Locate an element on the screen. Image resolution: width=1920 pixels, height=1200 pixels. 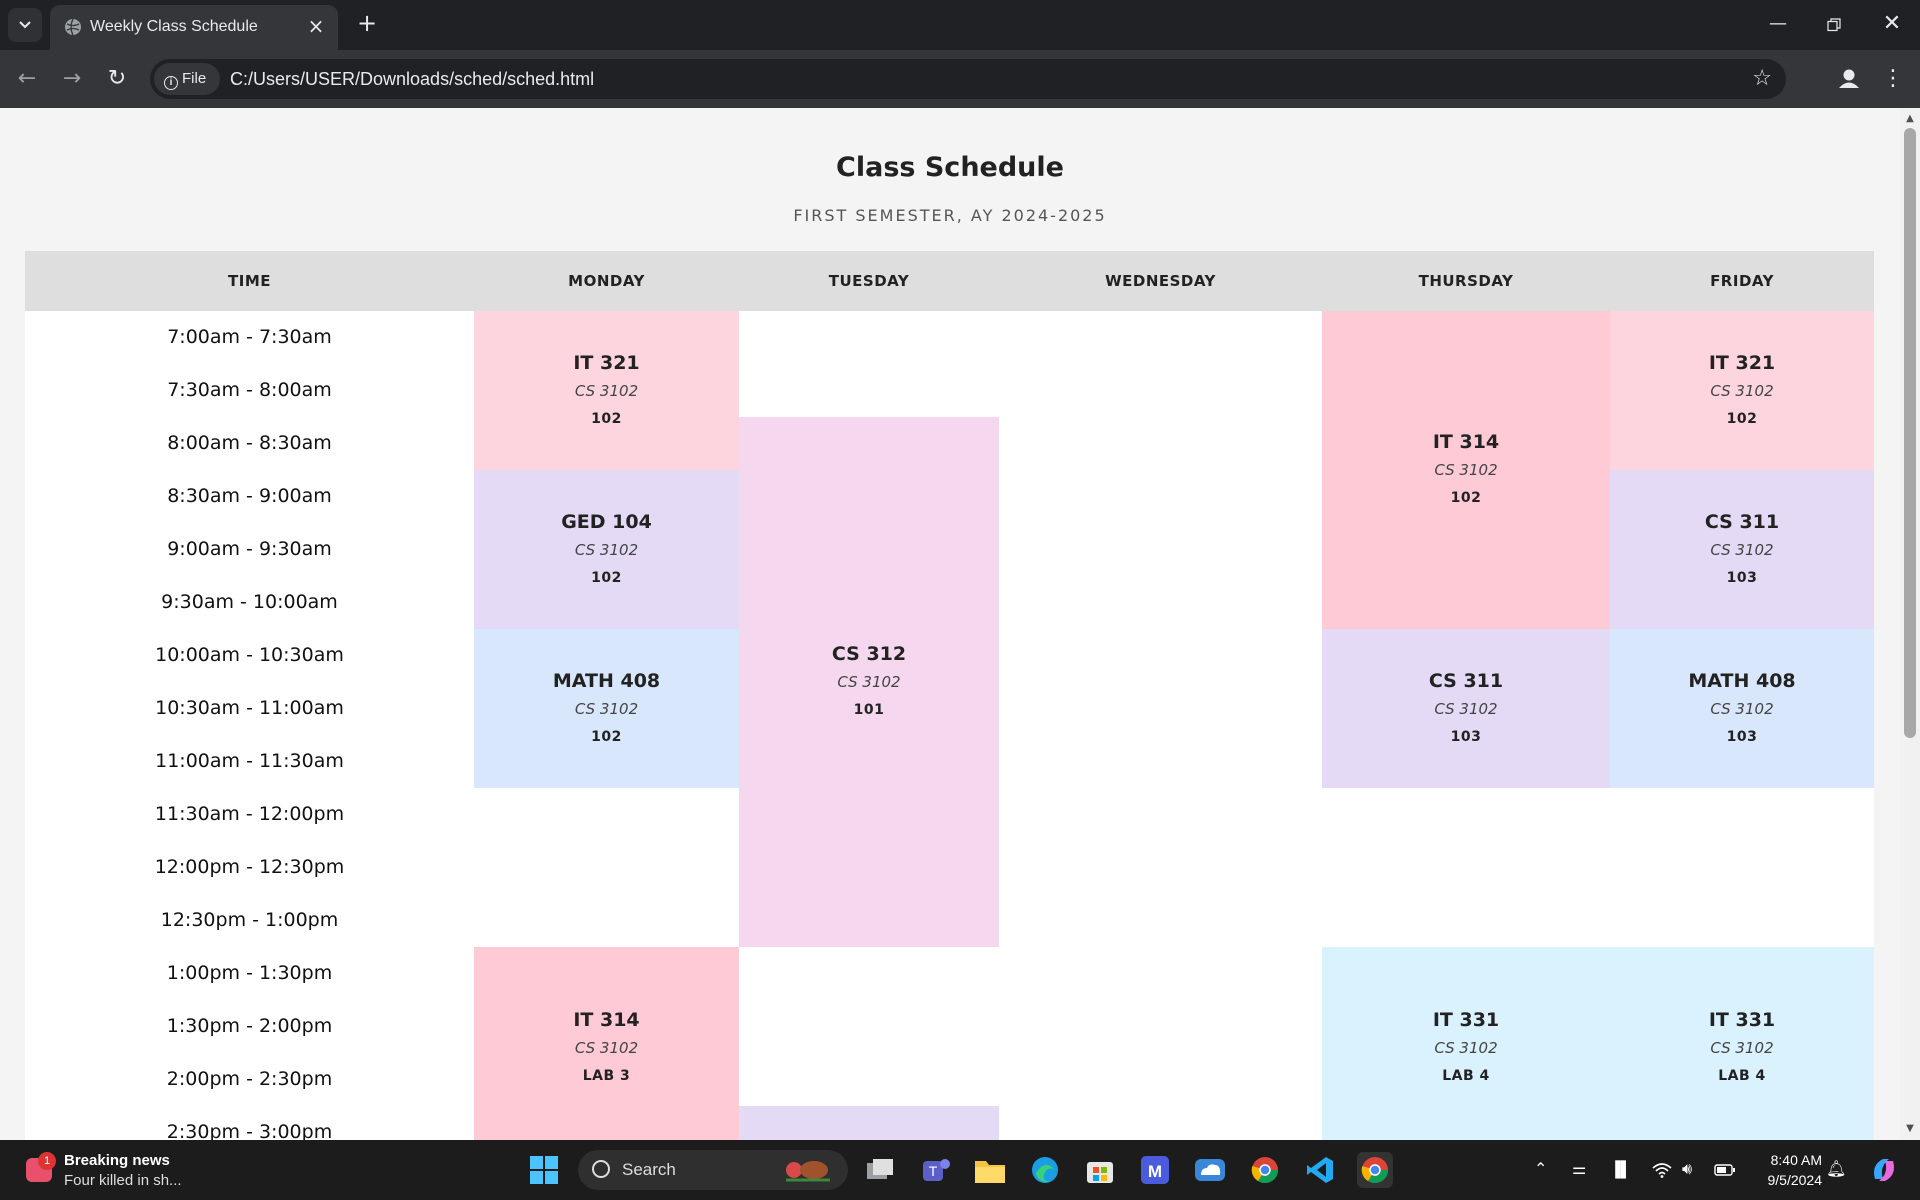
clock-time: 8:40 AM is located at coordinates (1796, 1160).